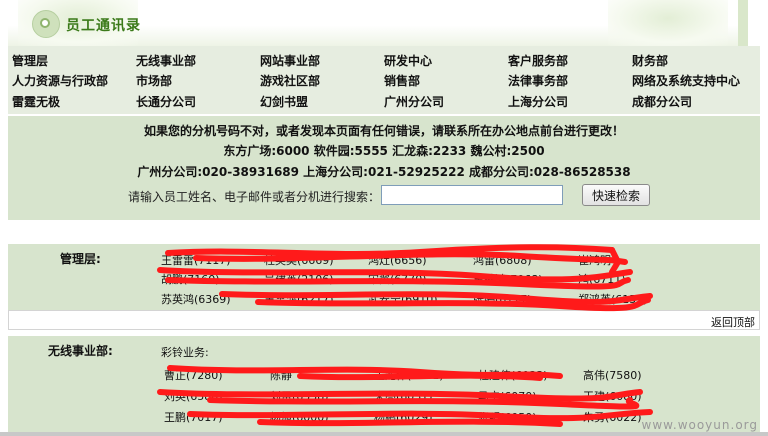 This screenshot has height=436, width=768. I want to click on employee-entry: 马宁(6070), so click(507, 396).